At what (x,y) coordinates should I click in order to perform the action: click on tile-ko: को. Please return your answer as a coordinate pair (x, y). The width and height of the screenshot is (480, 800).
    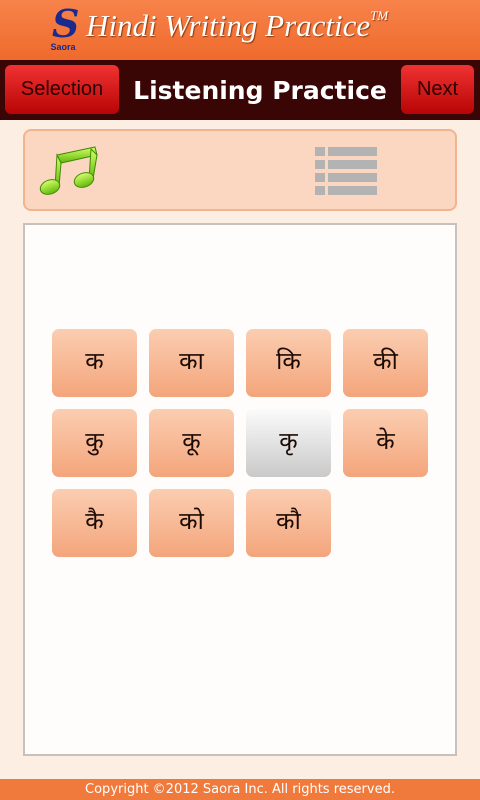
    Looking at the image, I should click on (191, 523).